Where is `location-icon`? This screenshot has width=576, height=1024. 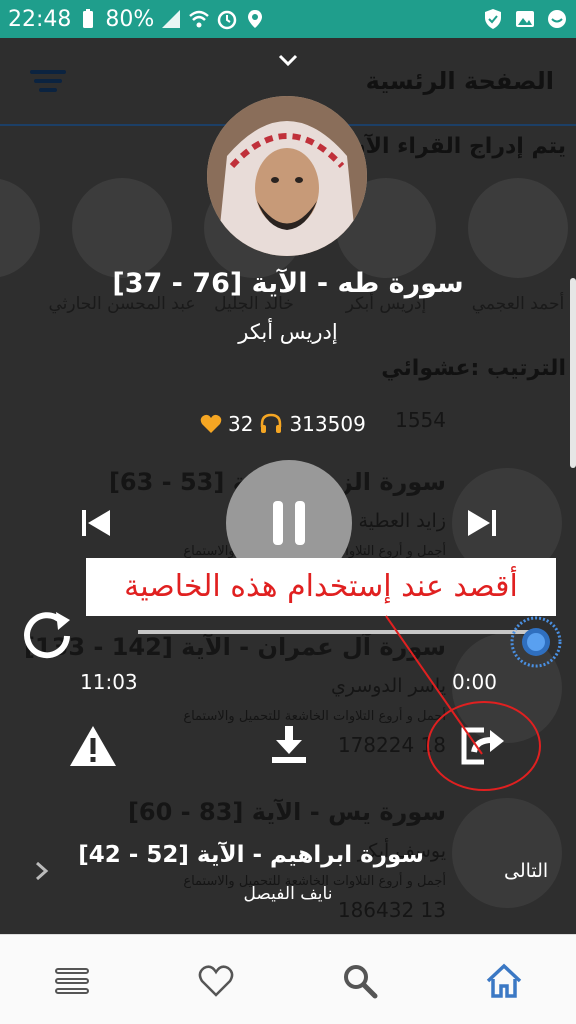
location-icon is located at coordinates (255, 19).